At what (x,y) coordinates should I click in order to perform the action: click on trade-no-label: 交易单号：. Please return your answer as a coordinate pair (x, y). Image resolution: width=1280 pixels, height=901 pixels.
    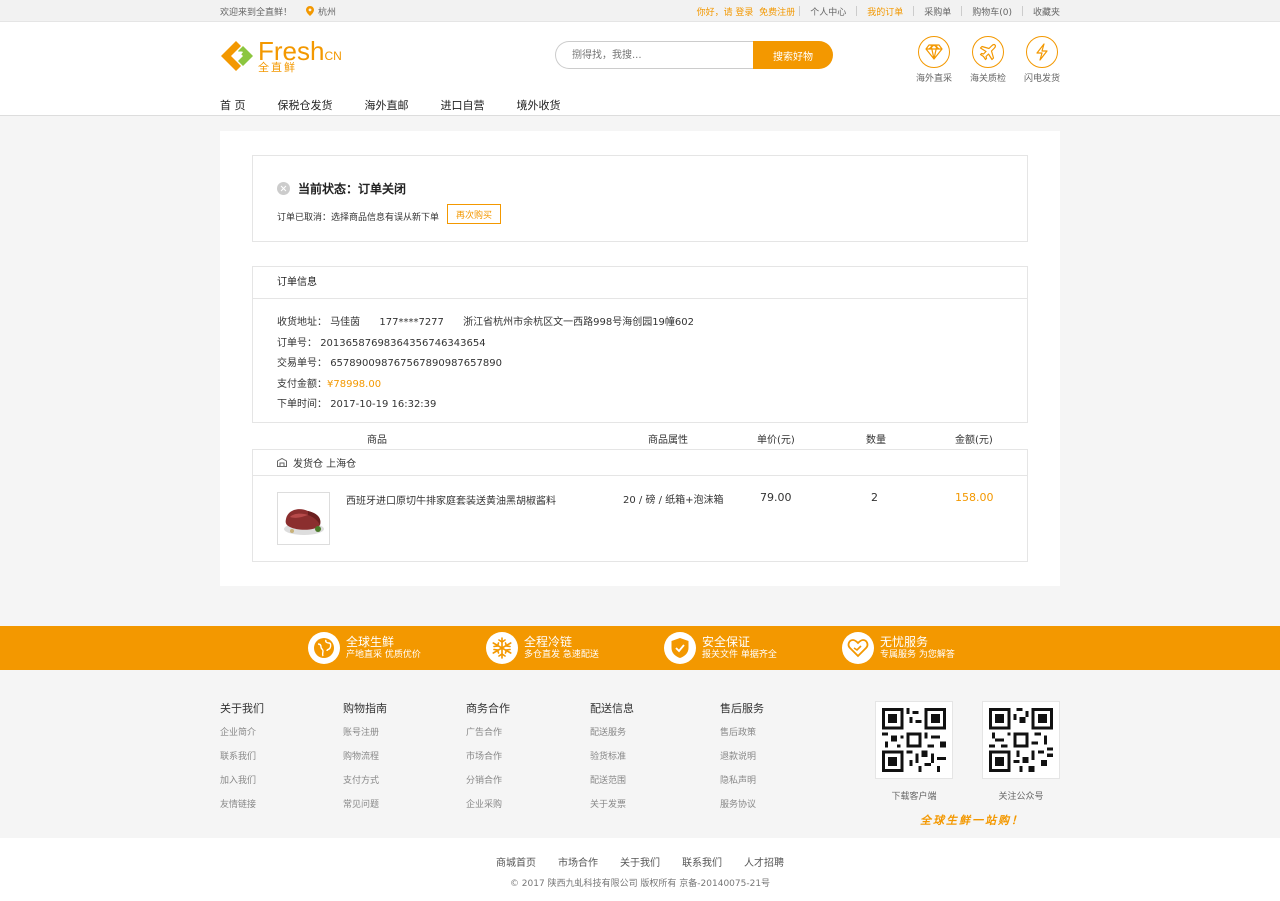
    Looking at the image, I should click on (302, 363).